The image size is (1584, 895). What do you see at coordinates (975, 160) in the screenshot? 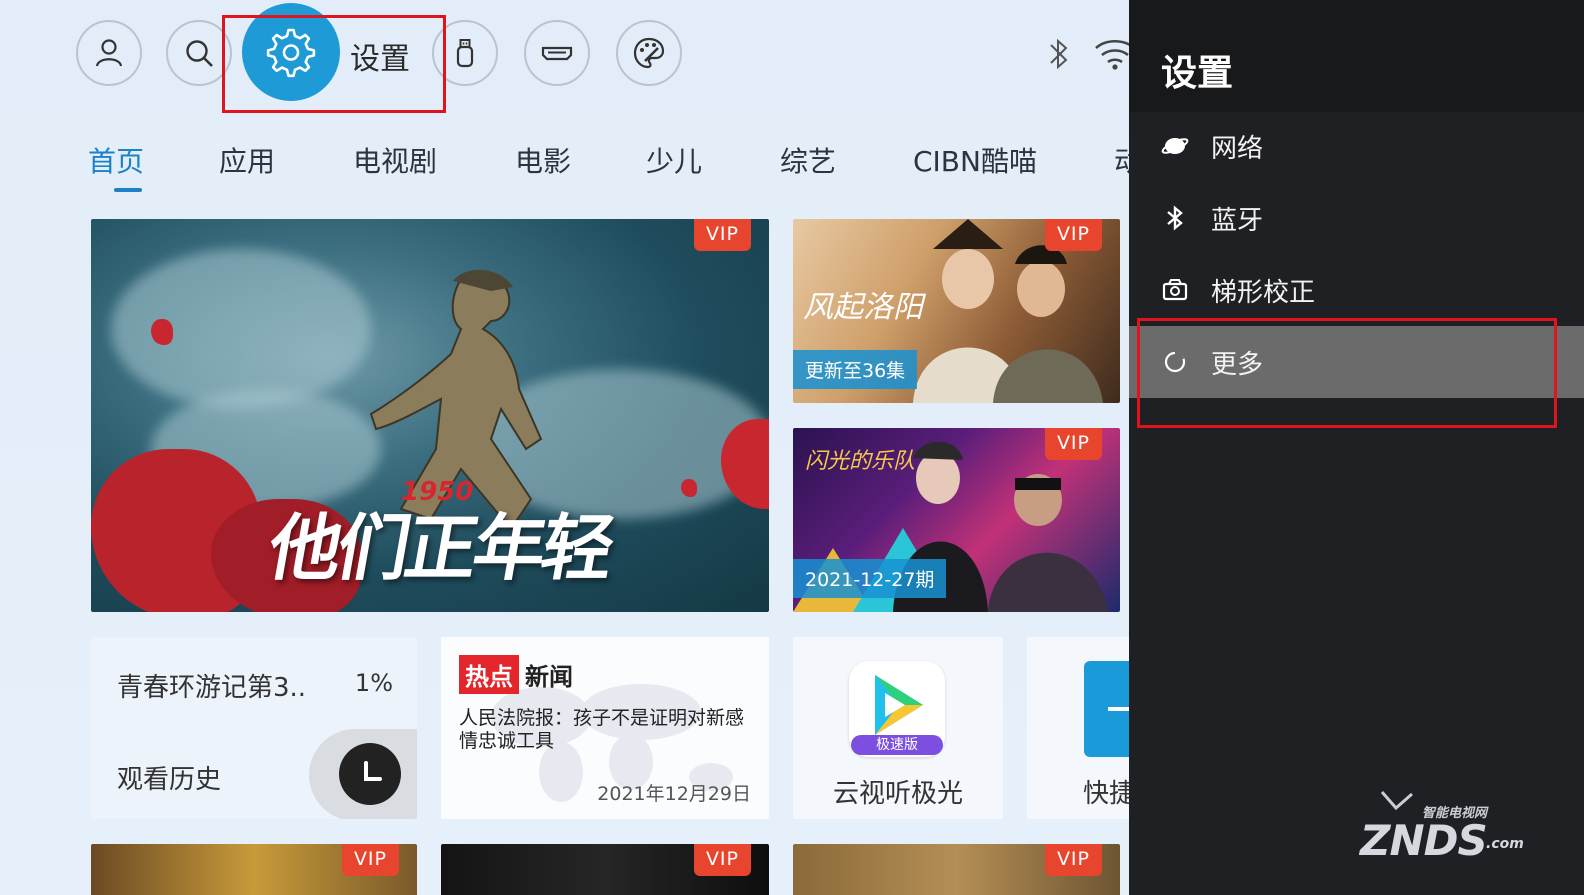
I see `tab-cibn: CIBN酷喵` at bounding box center [975, 160].